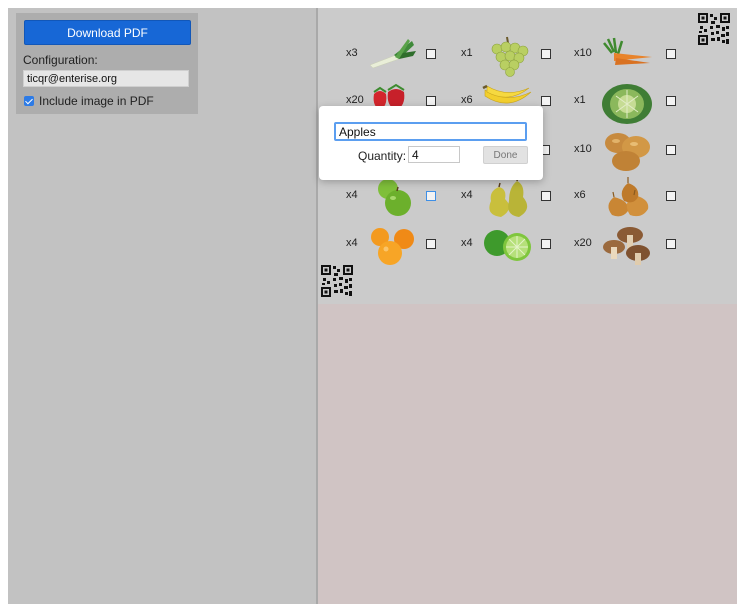 Image resolution: width=738 pixels, height=605 pixels. Describe the element at coordinates (505, 155) in the screenshot. I see `done-button: Done` at that location.